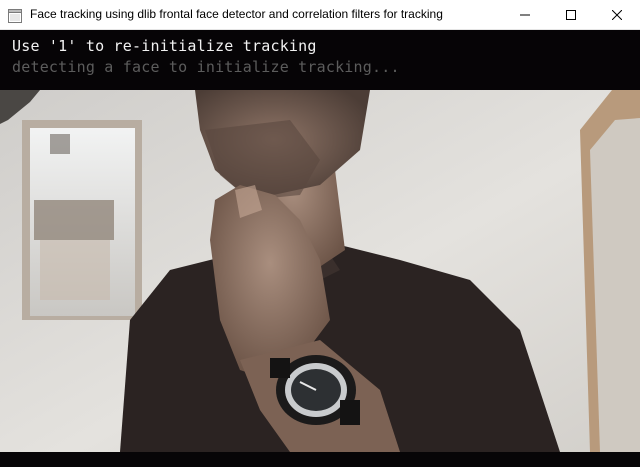 Image resolution: width=640 pixels, height=467 pixels. I want to click on close-button, so click(617, 14).